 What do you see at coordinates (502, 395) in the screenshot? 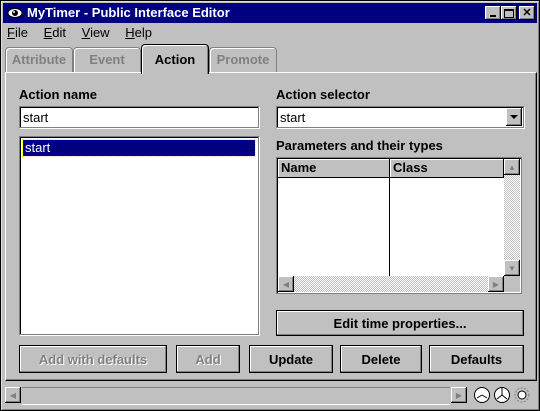
I see `timer-icon` at bounding box center [502, 395].